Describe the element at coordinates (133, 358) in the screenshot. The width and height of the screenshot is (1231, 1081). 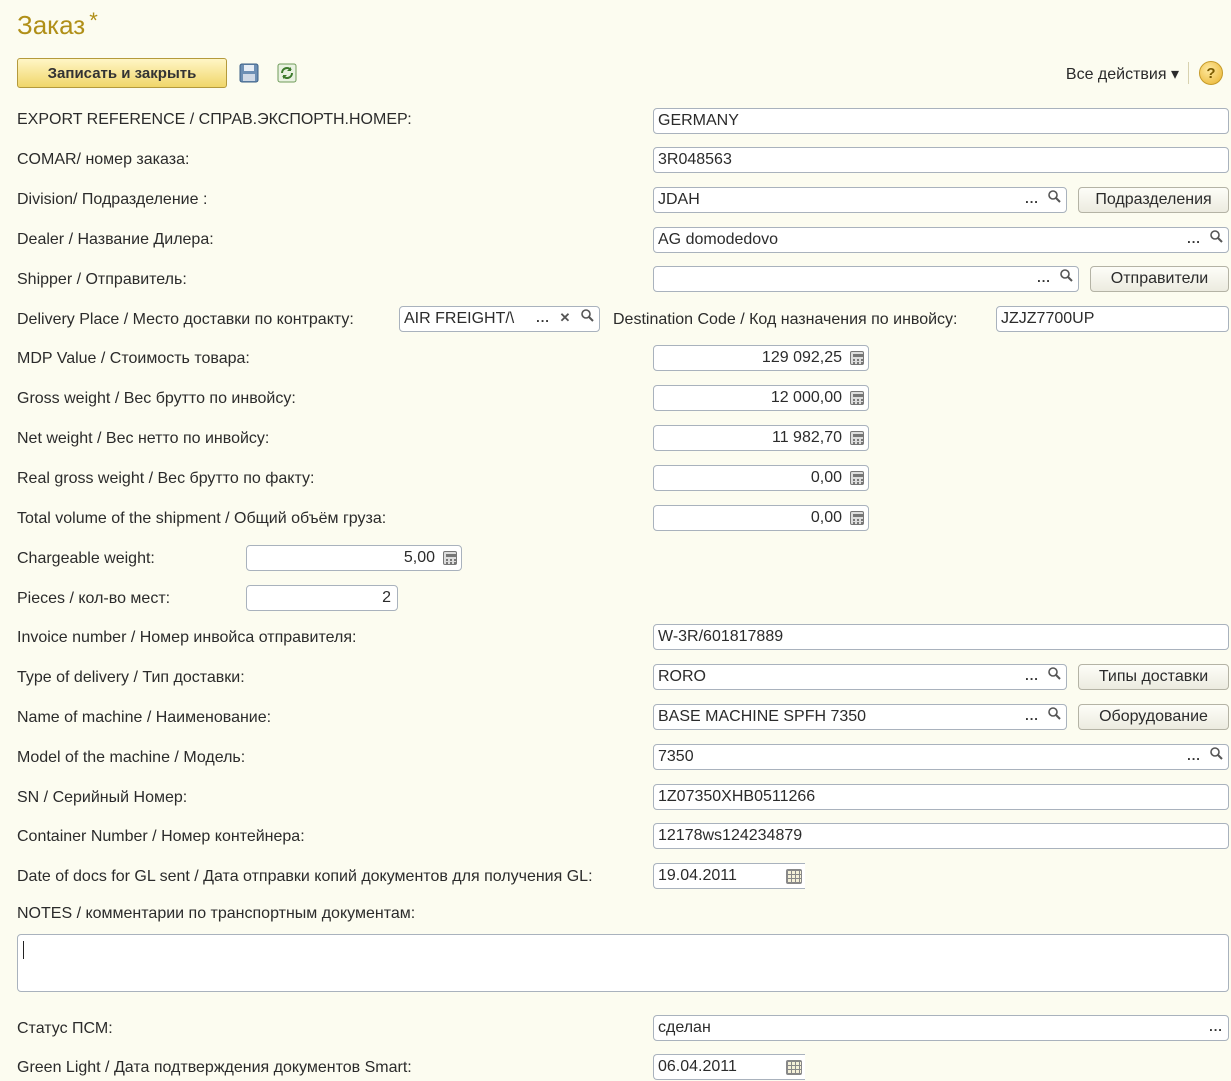
I see `mdp-value-label: MDP Value / Стоимость товара:` at that location.